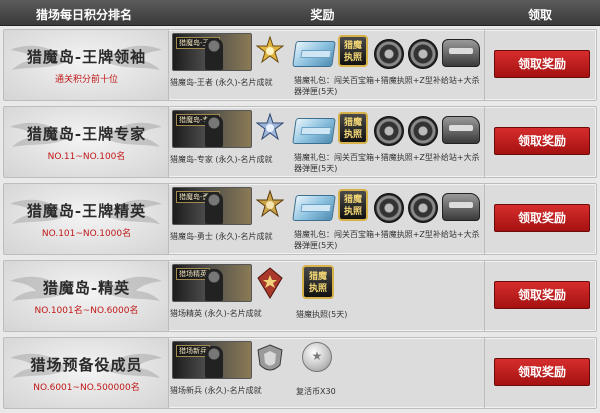  I want to click on coin-label: 复活币X30, so click(316, 391).